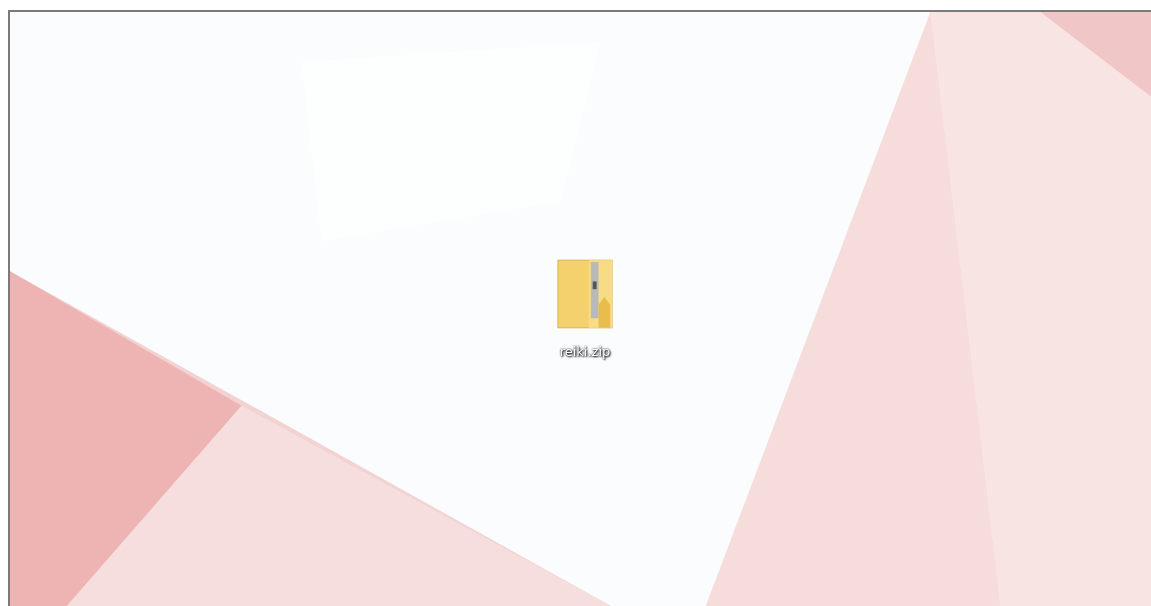 This screenshot has height=606, width=1151. What do you see at coordinates (585, 294) in the screenshot?
I see `zip-folder-icon` at bounding box center [585, 294].